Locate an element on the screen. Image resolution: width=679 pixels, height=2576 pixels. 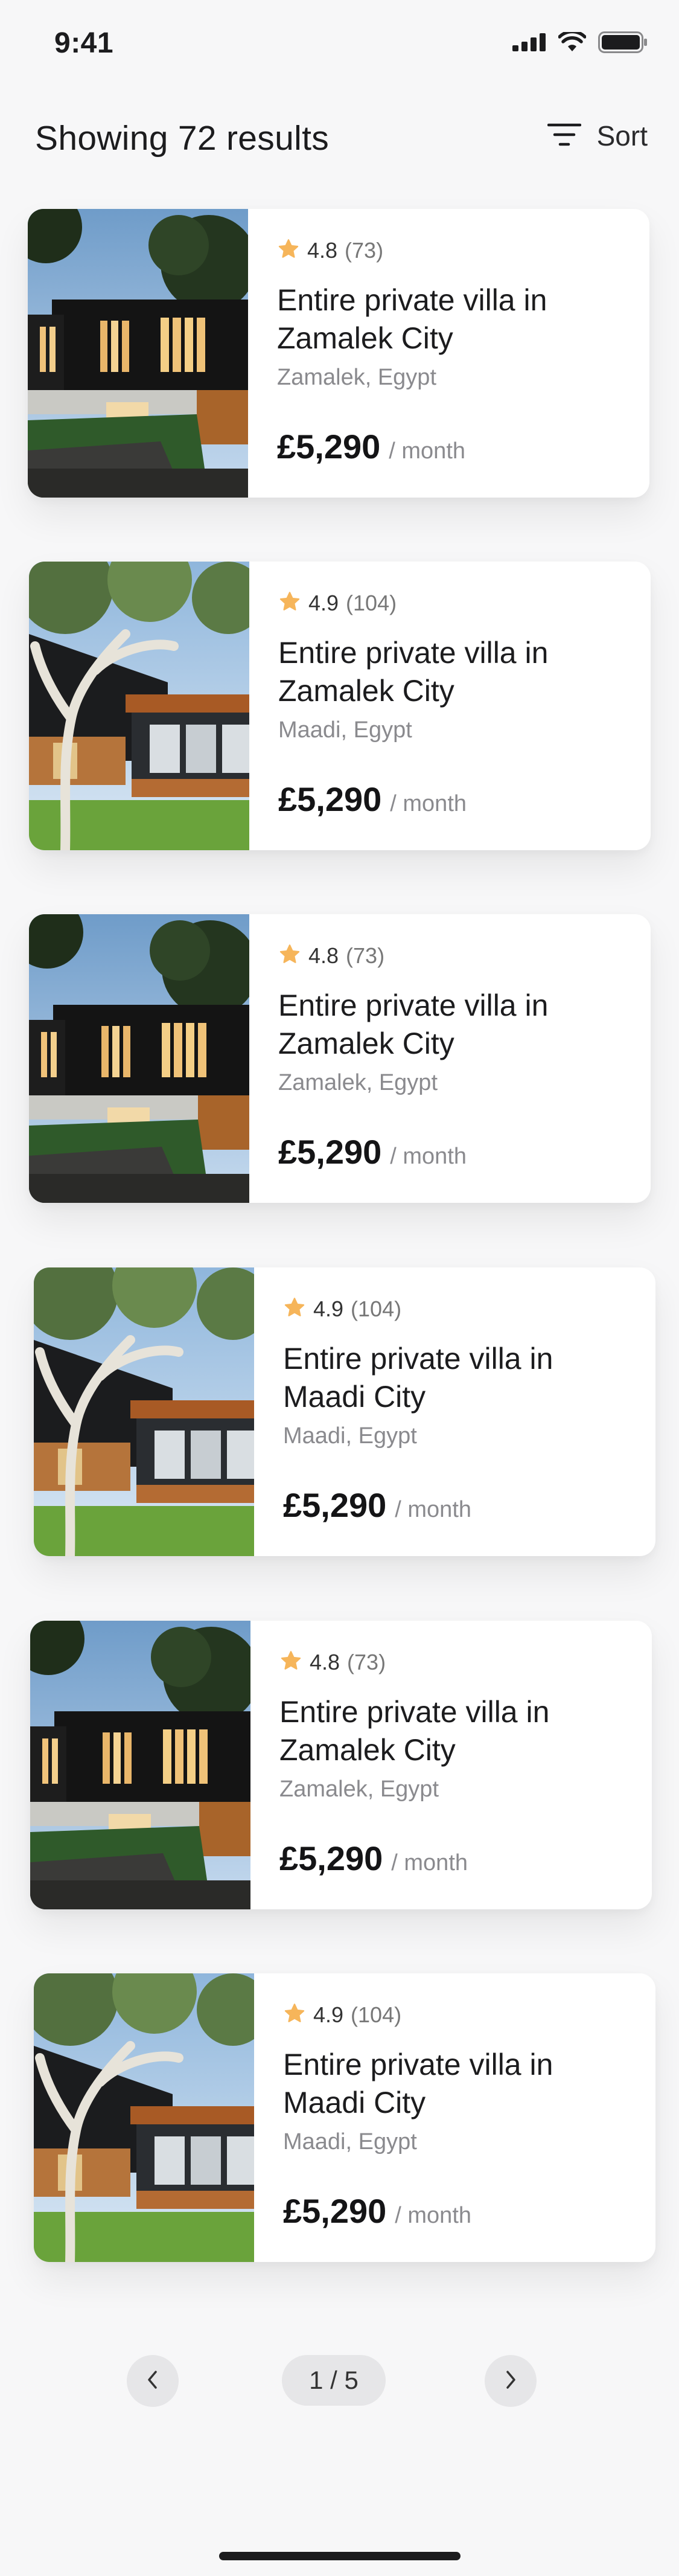
previous-page-button is located at coordinates (153, 2381).